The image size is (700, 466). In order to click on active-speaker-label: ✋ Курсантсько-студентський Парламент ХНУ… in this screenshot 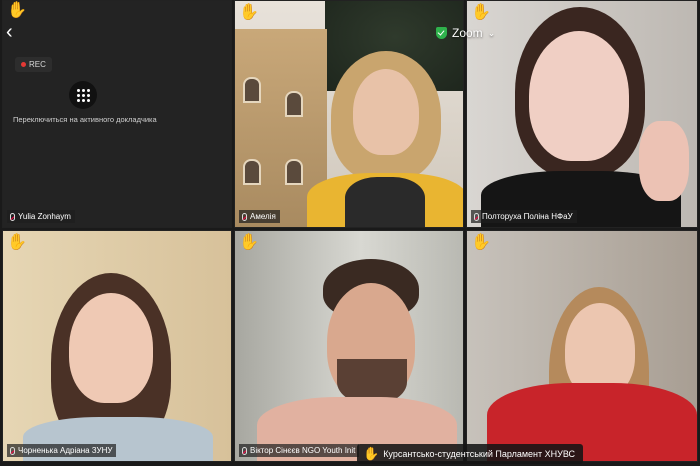, I will do `click(470, 454)`.